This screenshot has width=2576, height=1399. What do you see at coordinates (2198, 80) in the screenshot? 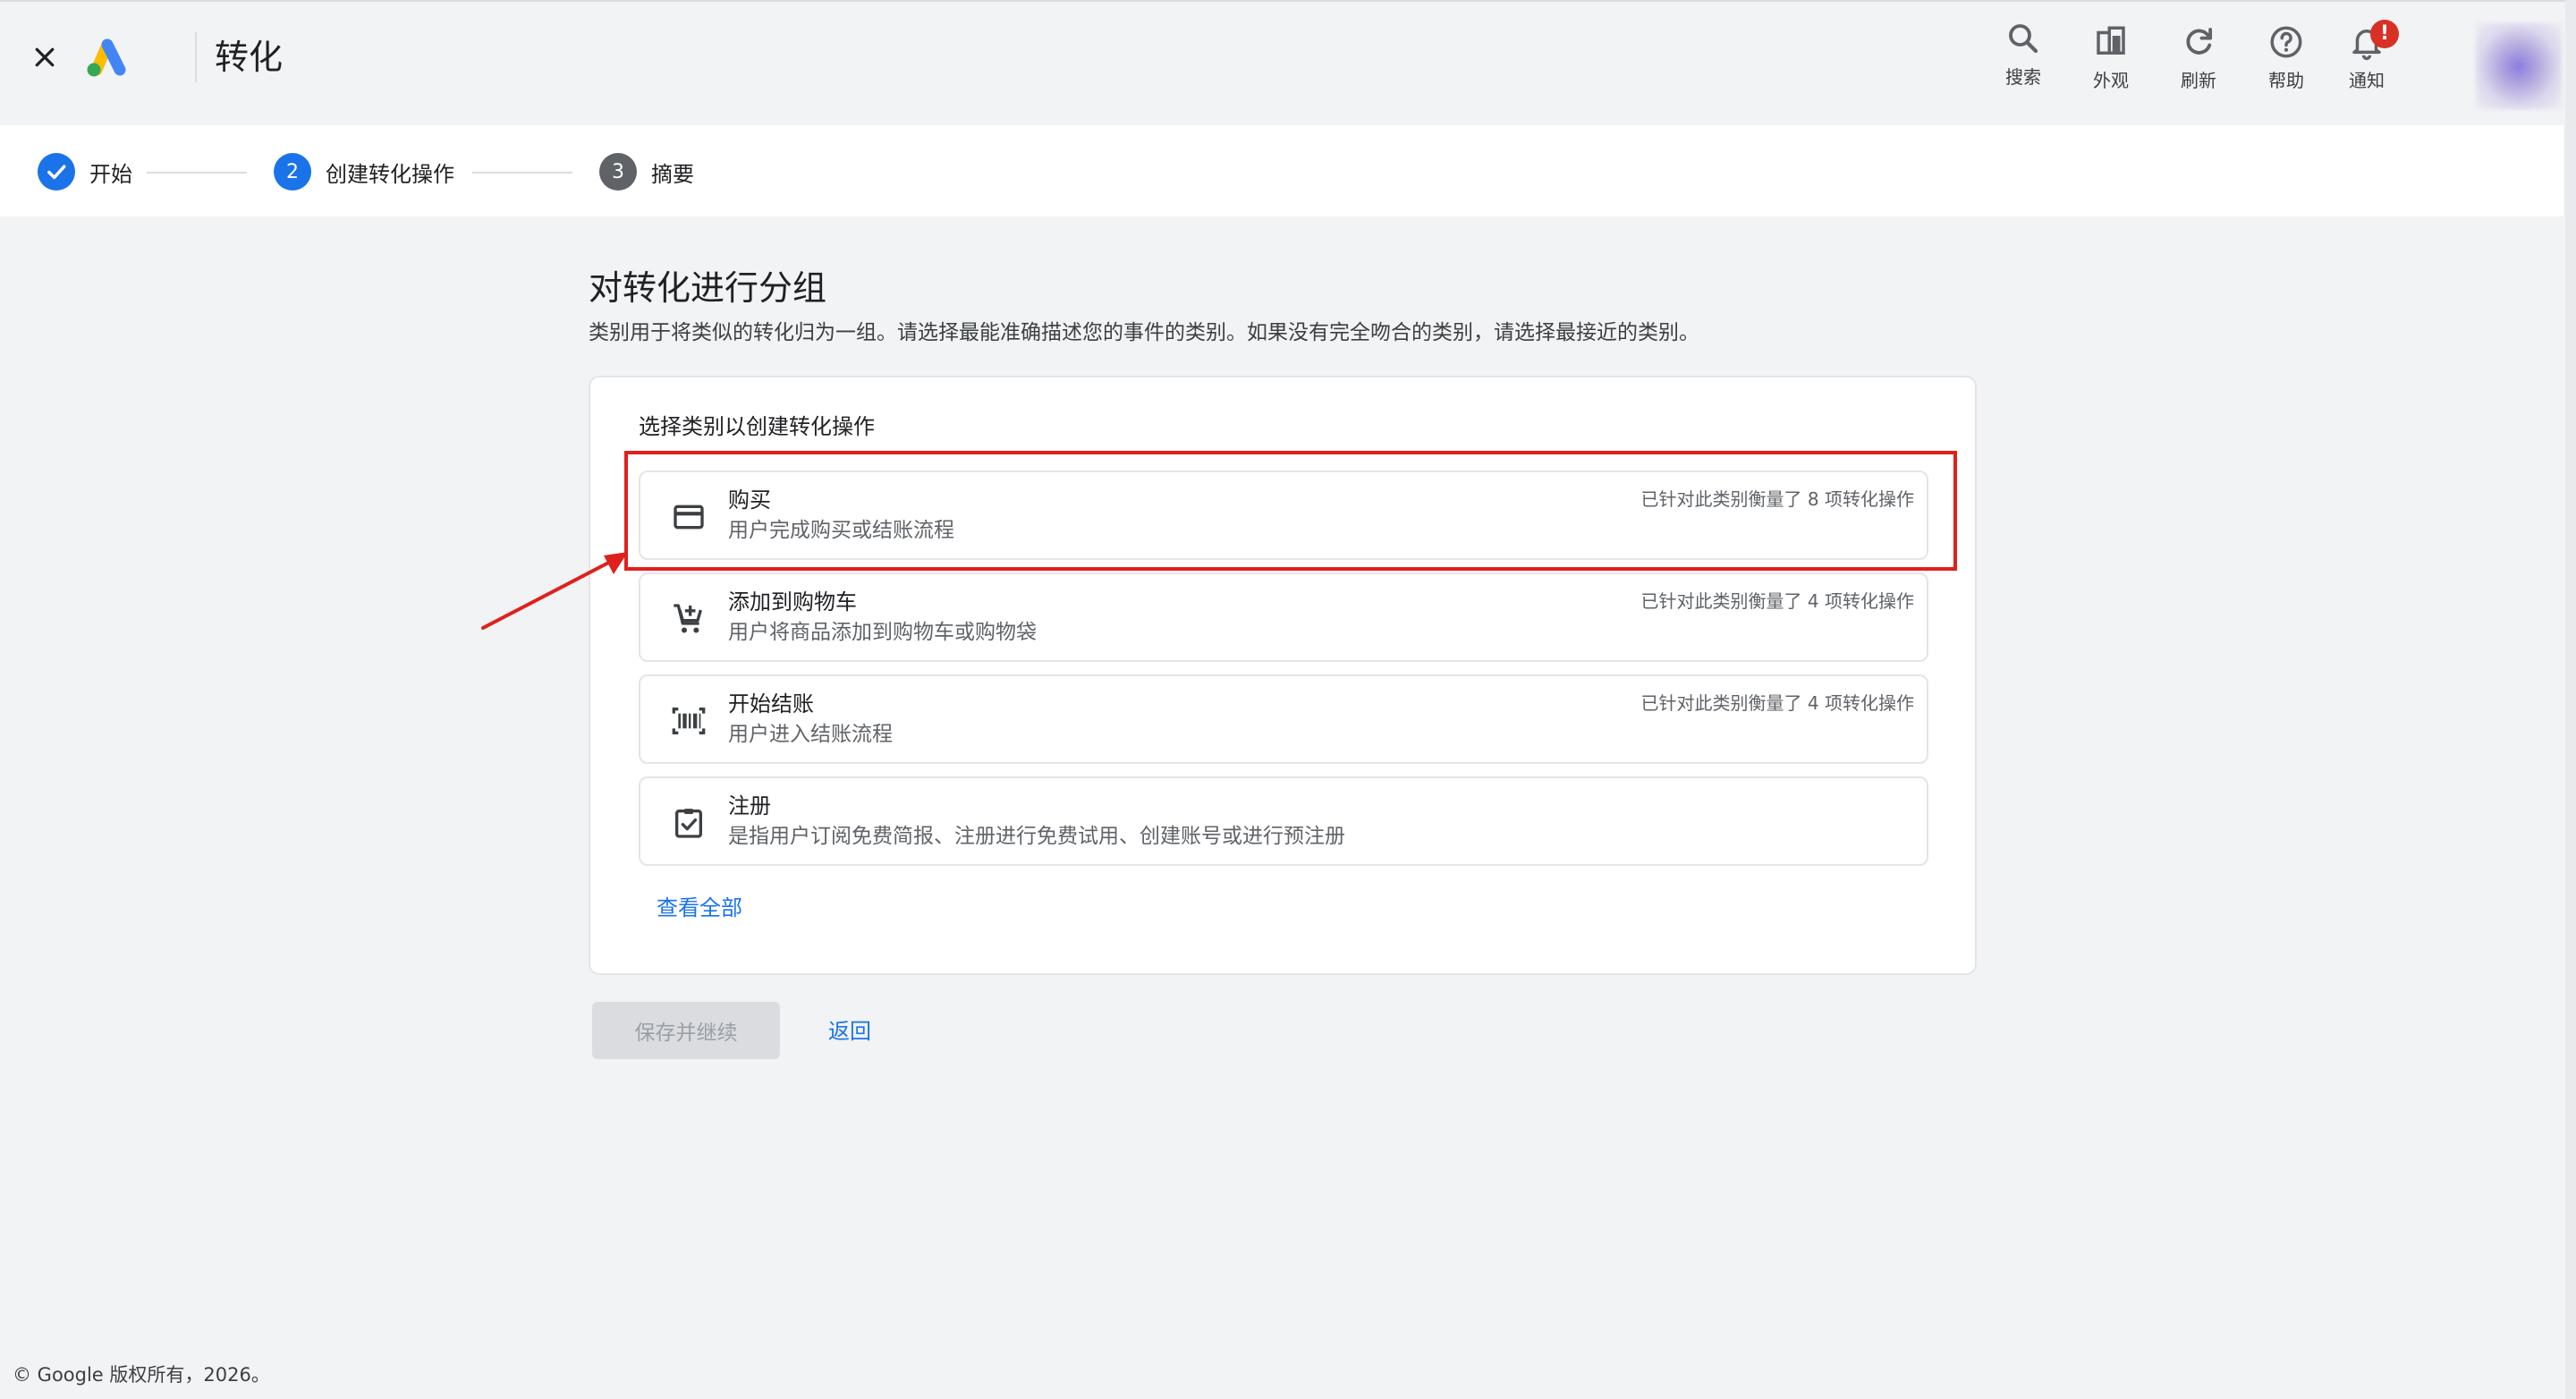
I see `refresh-label: 刷新` at bounding box center [2198, 80].